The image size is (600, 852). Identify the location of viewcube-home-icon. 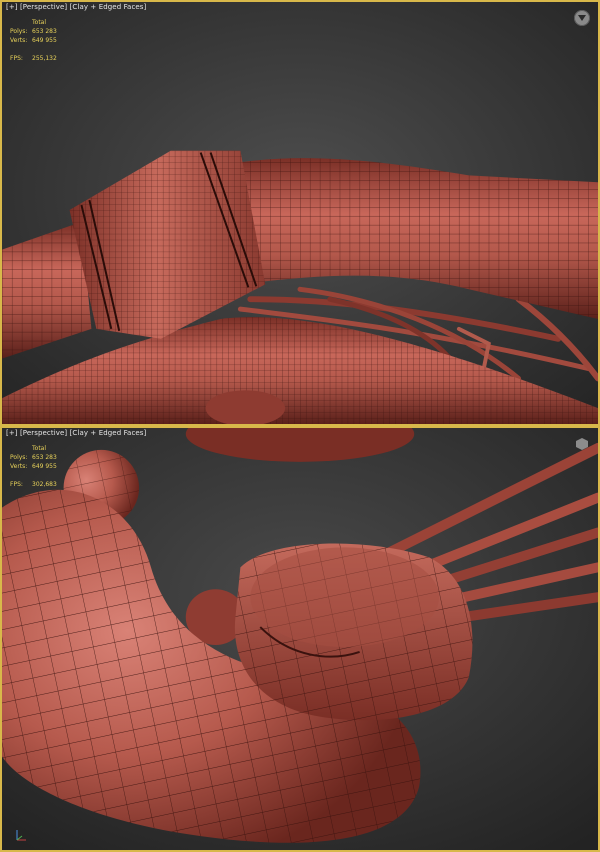
(582, 18).